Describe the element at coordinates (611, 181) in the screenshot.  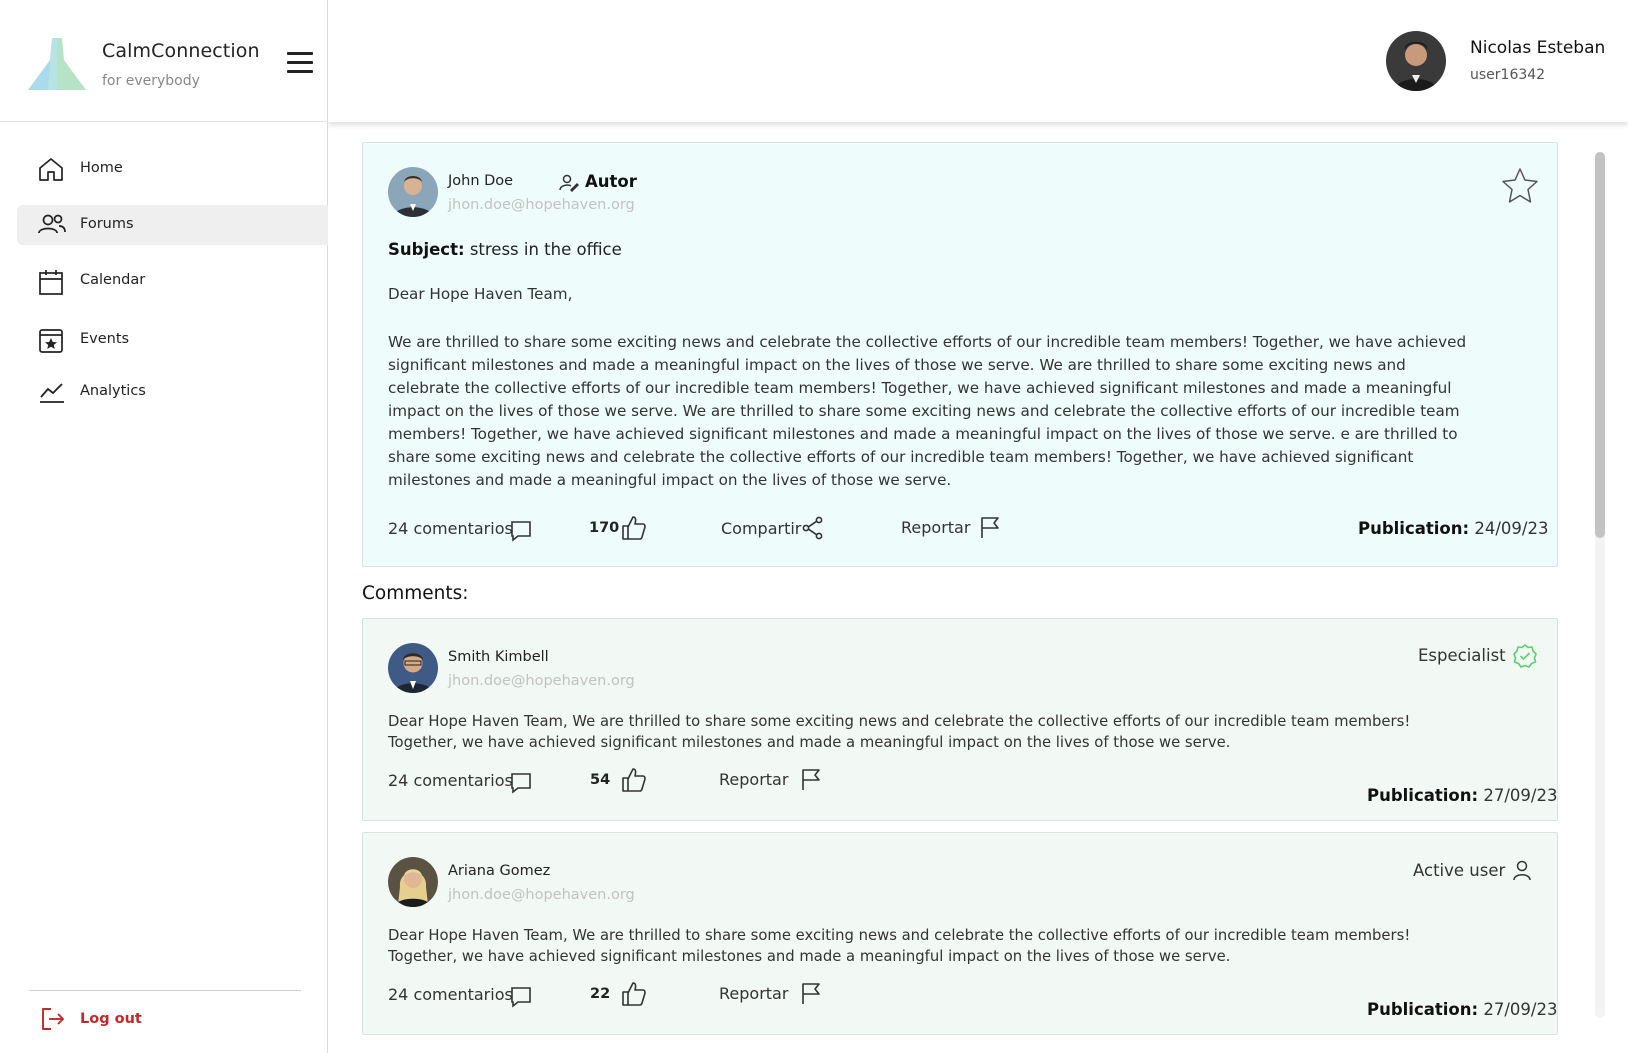
I see `author-role: Autor` at that location.